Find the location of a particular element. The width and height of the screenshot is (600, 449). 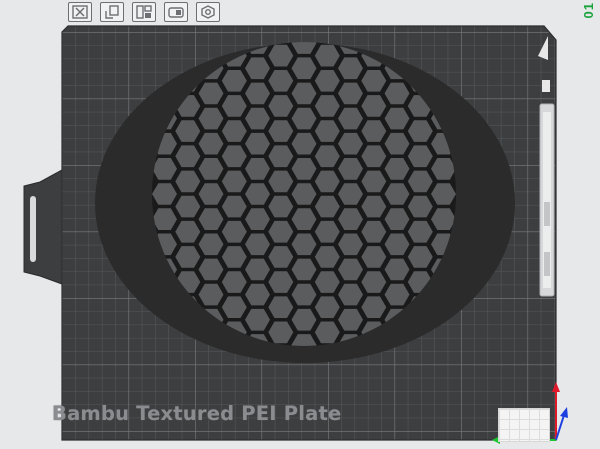

plate-label: Bambu Textured PEI Plate is located at coordinates (197, 413).